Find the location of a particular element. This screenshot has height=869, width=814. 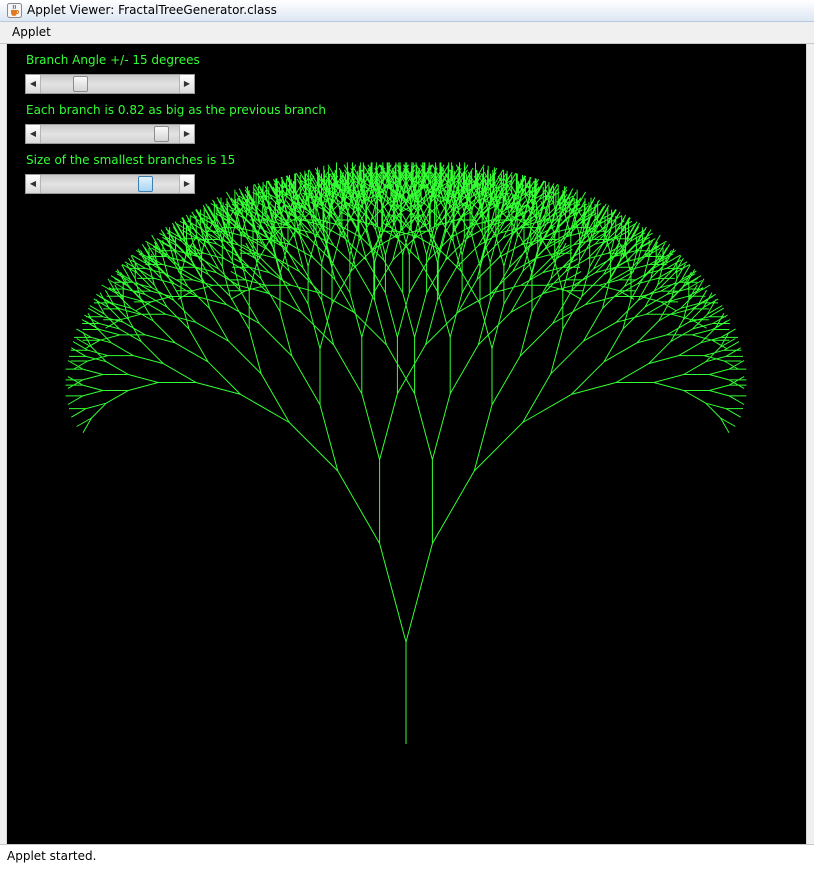

min-branch-size-thumb is located at coordinates (146, 184).